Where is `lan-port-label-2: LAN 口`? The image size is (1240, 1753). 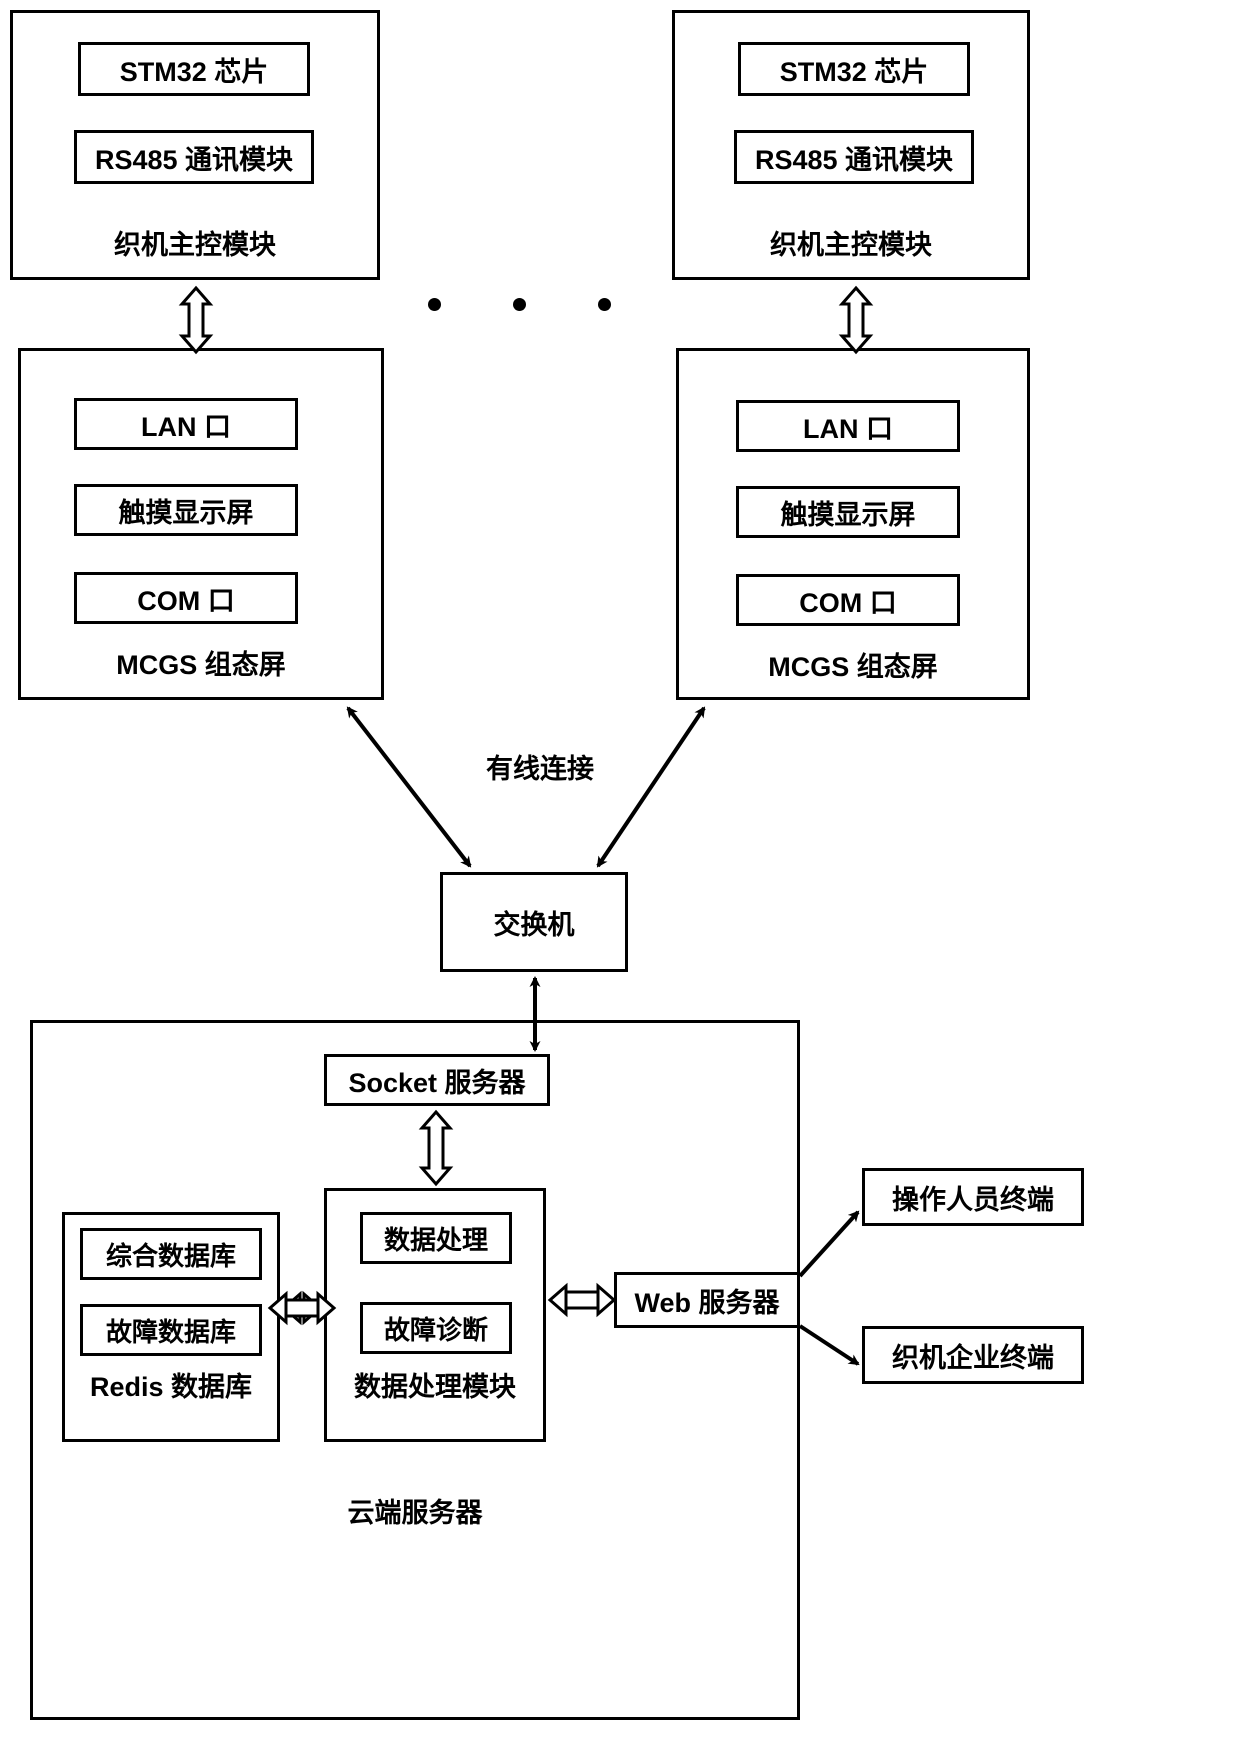 lan-port-label-2: LAN 口 is located at coordinates (848, 428).